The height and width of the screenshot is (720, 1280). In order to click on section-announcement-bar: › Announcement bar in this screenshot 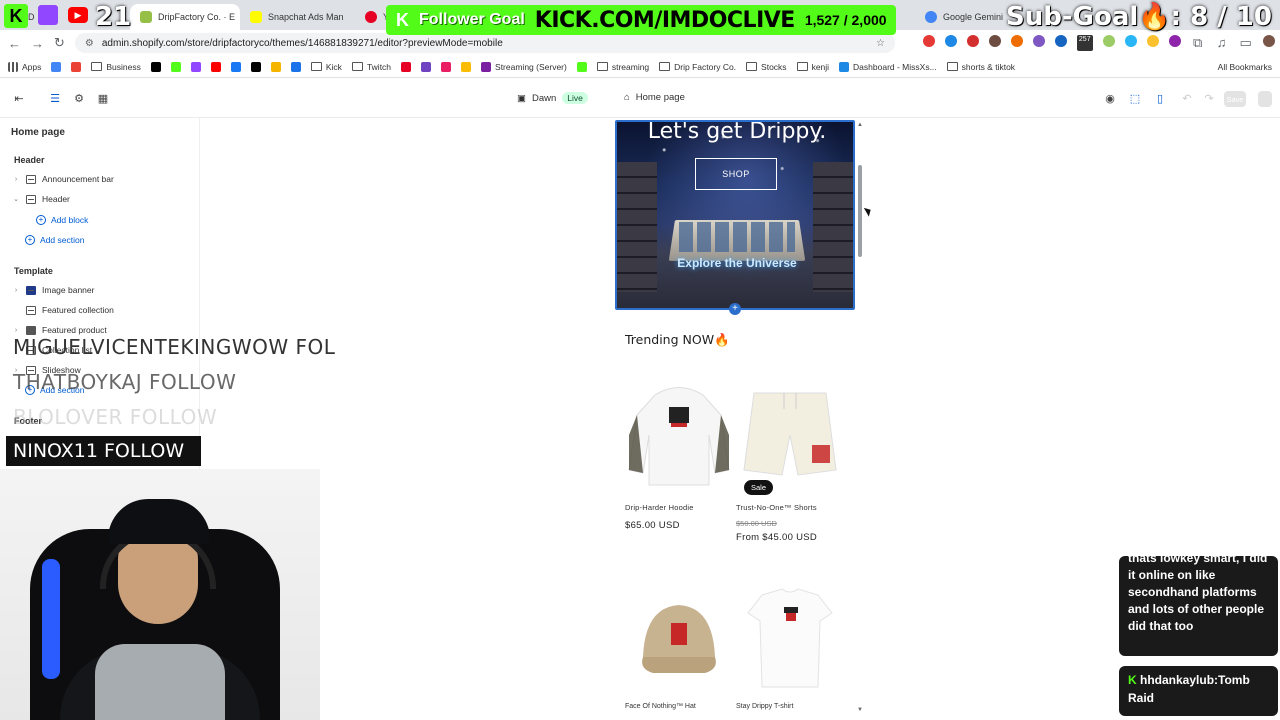, I will do `click(63, 179)`.